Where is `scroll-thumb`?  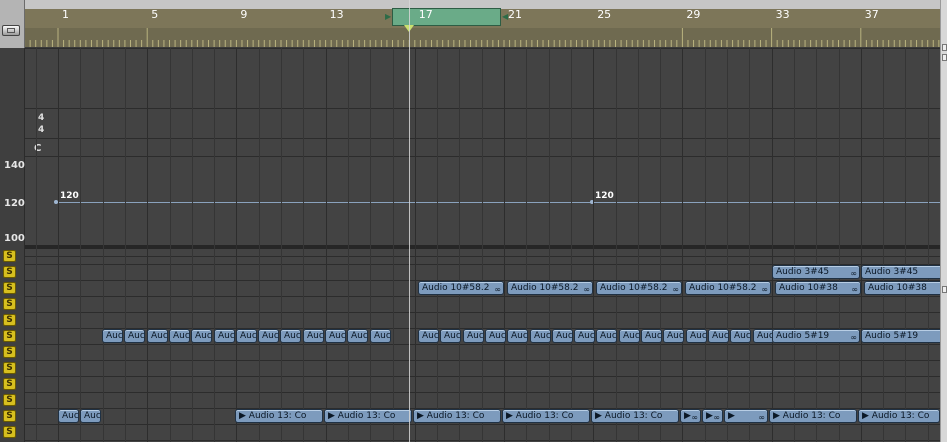 scroll-thumb is located at coordinates (944, 289).